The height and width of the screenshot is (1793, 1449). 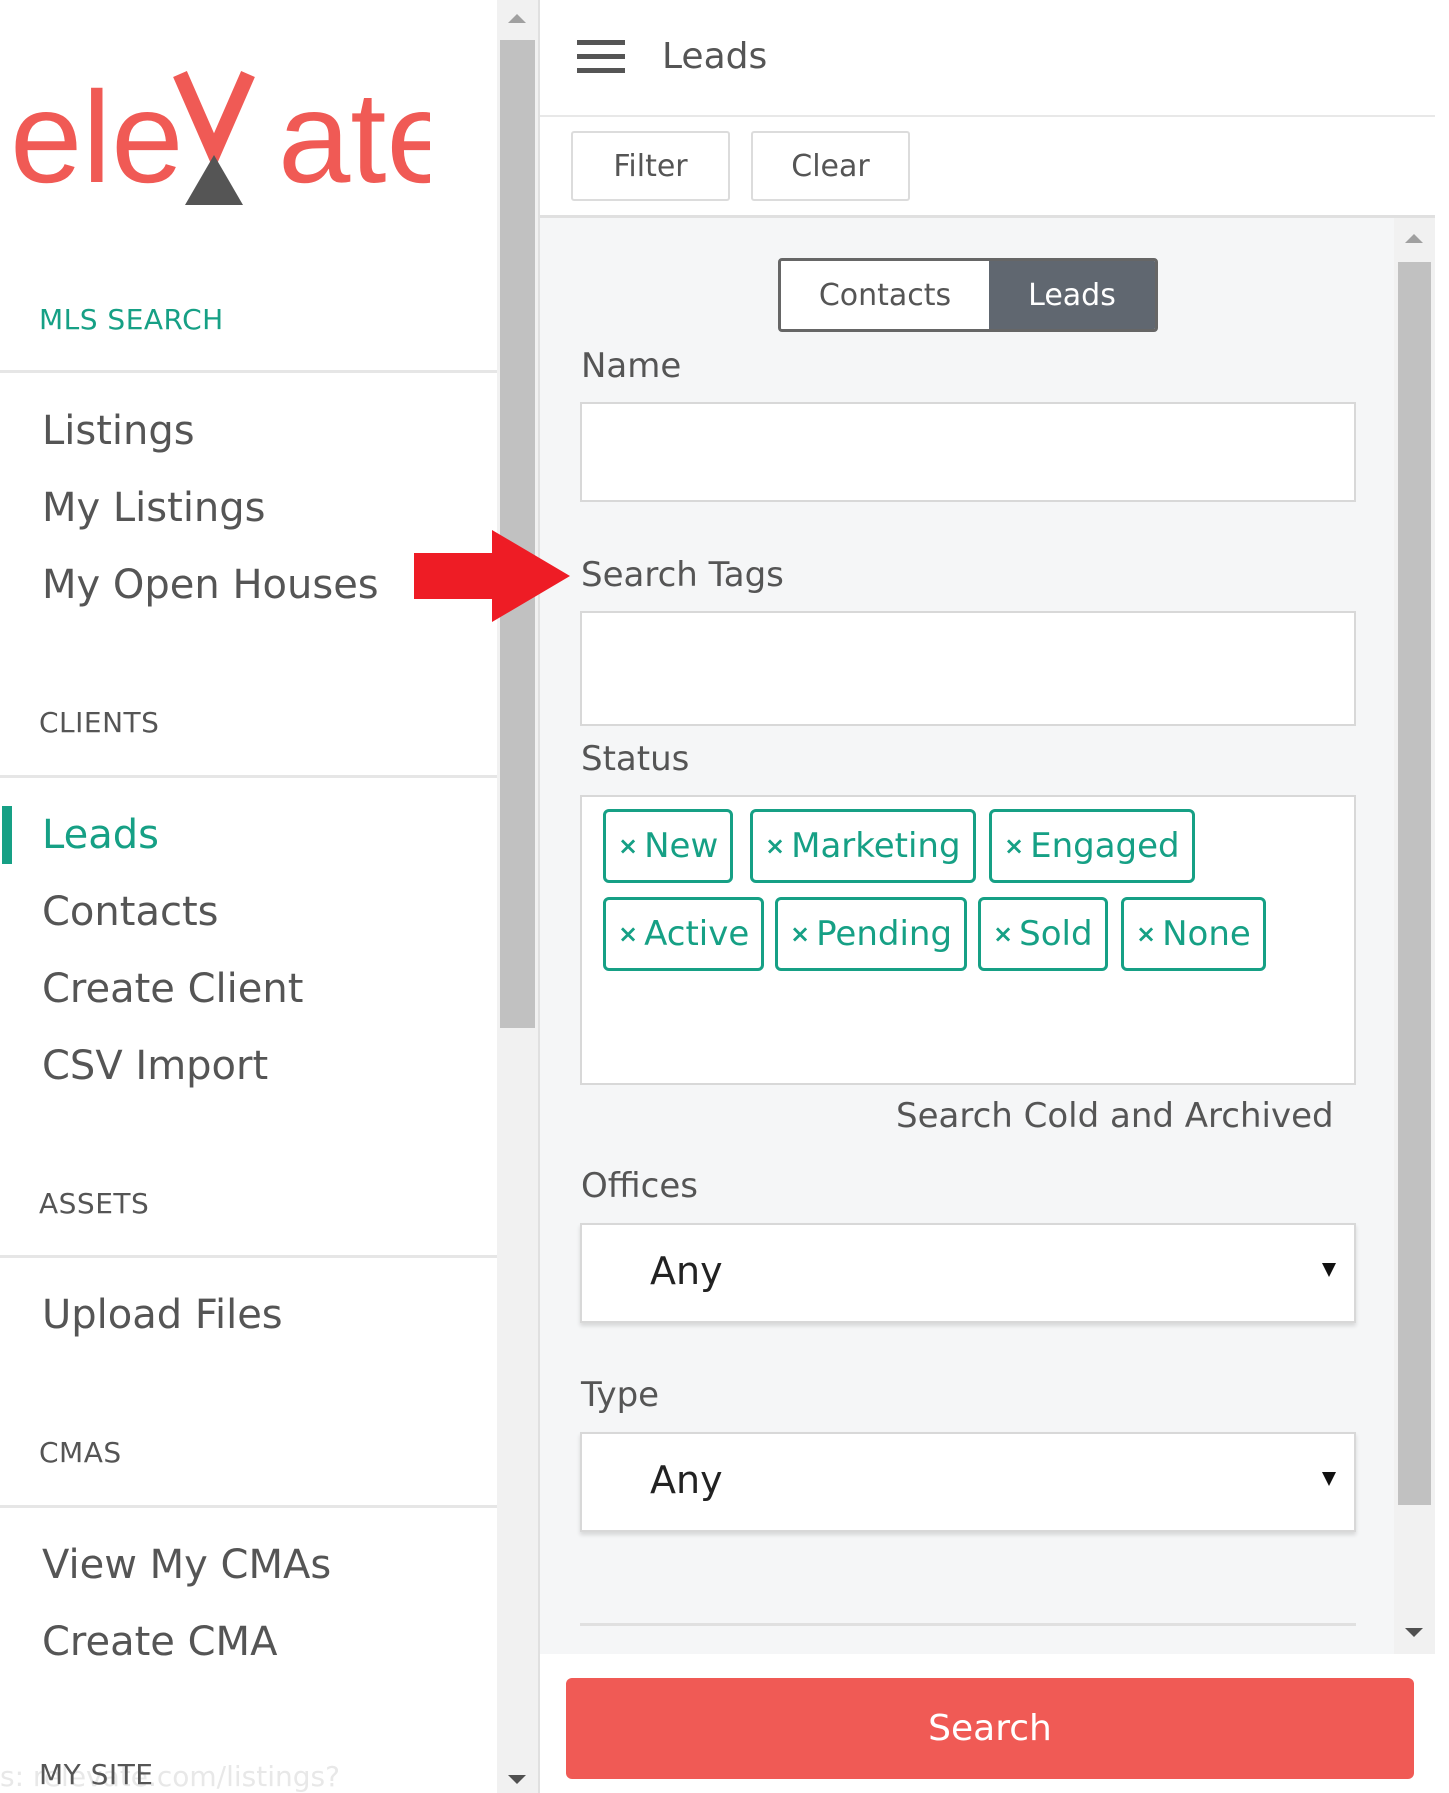 I want to click on sidebar-item-csv-import: CSV Import, so click(x=155, y=1066).